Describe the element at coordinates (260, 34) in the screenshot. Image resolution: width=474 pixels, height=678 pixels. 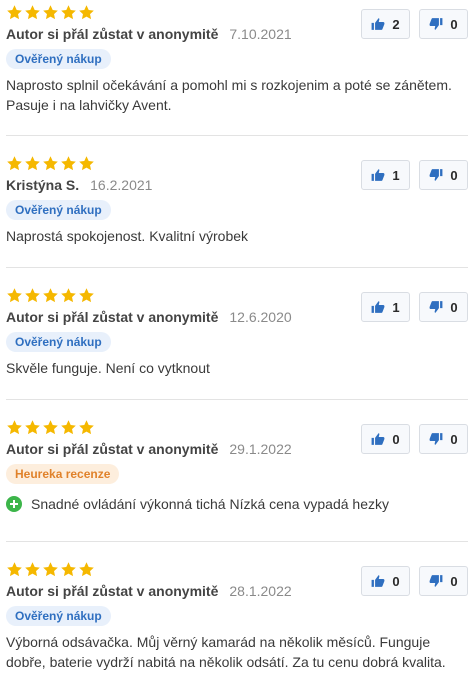
I see `review-date: 7.10.2021` at that location.